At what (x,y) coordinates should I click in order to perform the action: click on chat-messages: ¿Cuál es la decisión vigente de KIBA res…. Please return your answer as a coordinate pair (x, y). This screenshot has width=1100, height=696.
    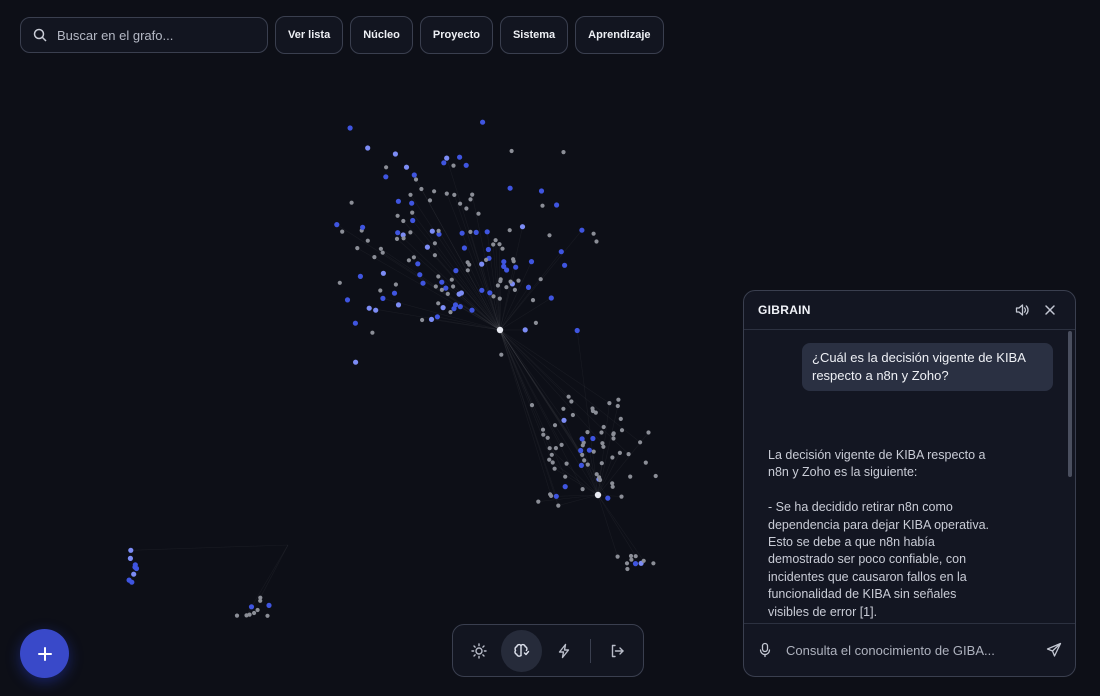
    Looking at the image, I should click on (909, 477).